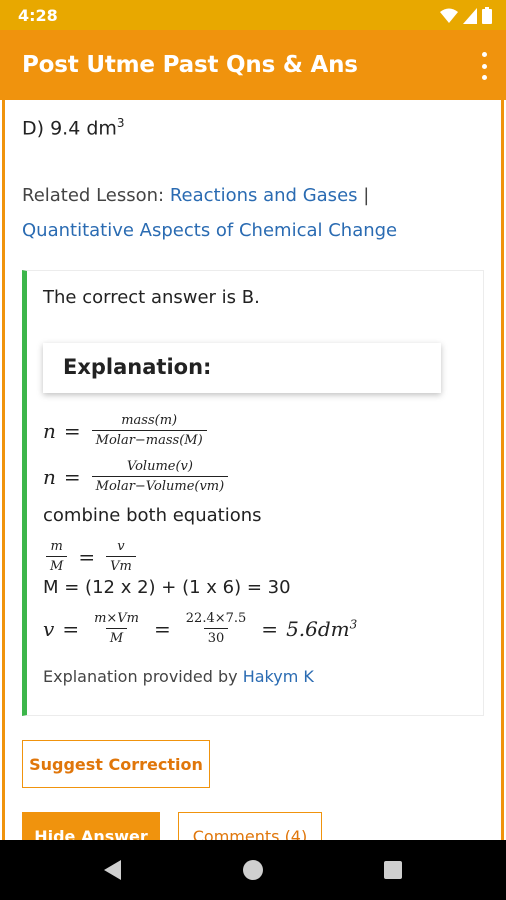 This screenshot has height=900, width=506. Describe the element at coordinates (159, 466) in the screenshot. I see `eq2-numerator: Volume(v)` at that location.